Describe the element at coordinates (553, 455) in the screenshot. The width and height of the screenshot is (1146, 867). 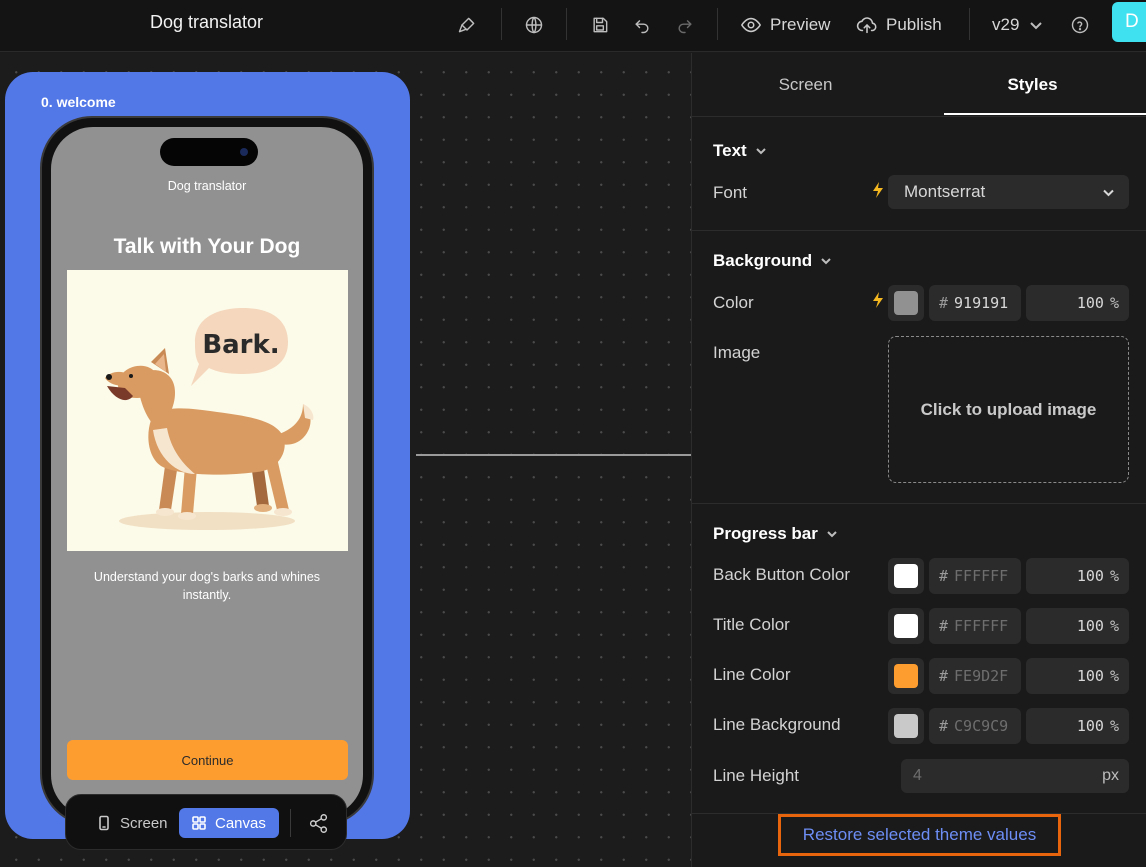
I see `connector-line` at that location.